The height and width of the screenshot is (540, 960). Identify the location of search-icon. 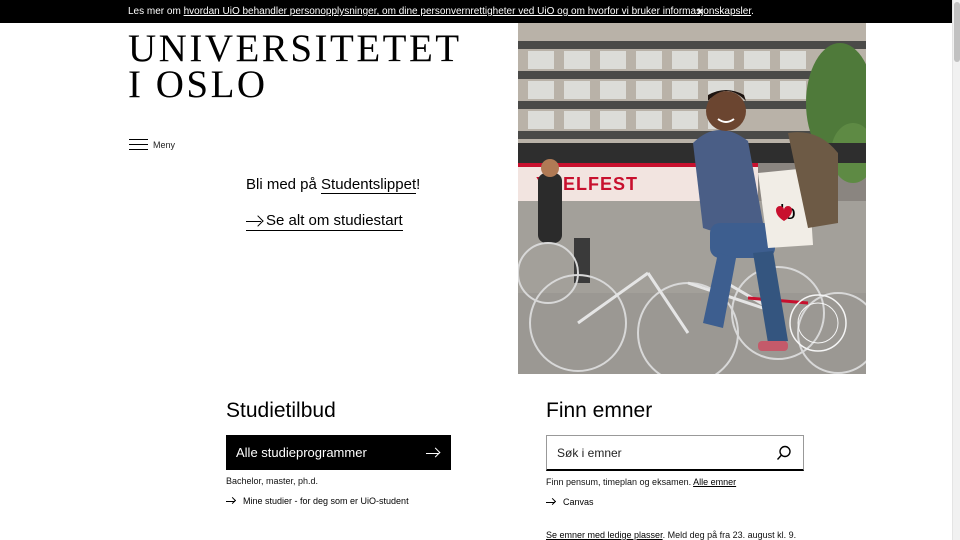
(784, 453).